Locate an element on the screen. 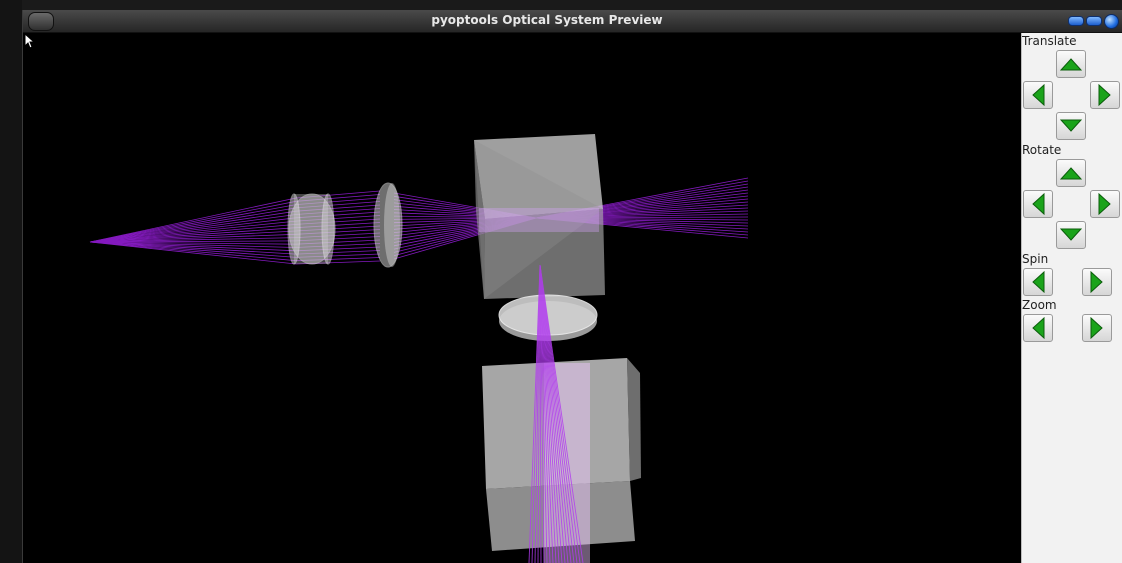  translate-label: Translate is located at coordinates (1049, 41).